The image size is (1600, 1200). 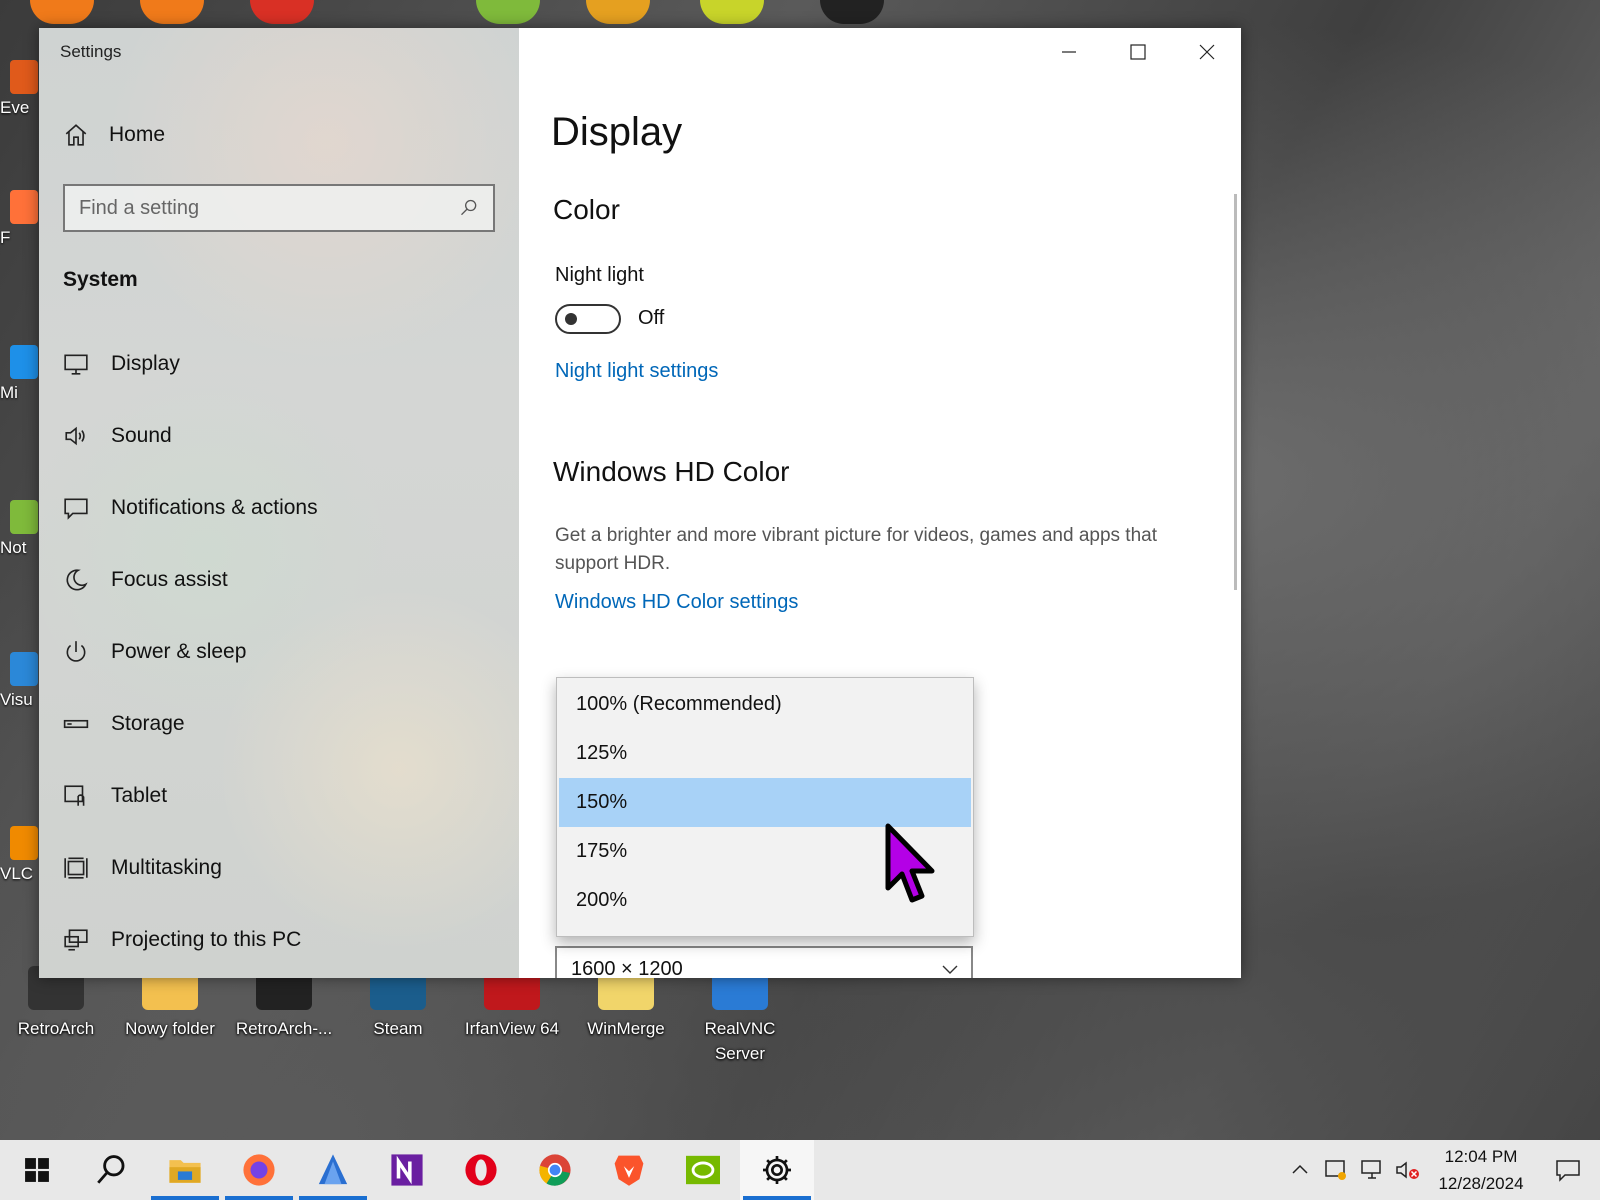 What do you see at coordinates (279, 796) in the screenshot?
I see `sidebar-item-tablet: Tablet` at bounding box center [279, 796].